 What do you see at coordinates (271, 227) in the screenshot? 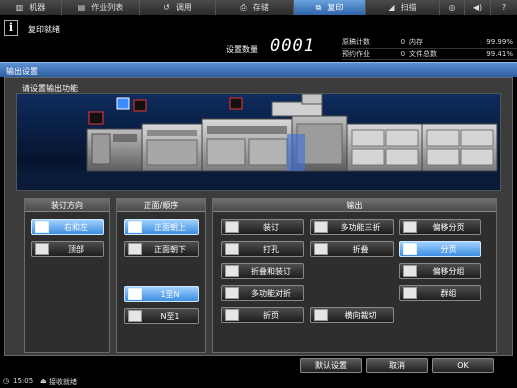
I see `button-label: 装订` at bounding box center [271, 227].